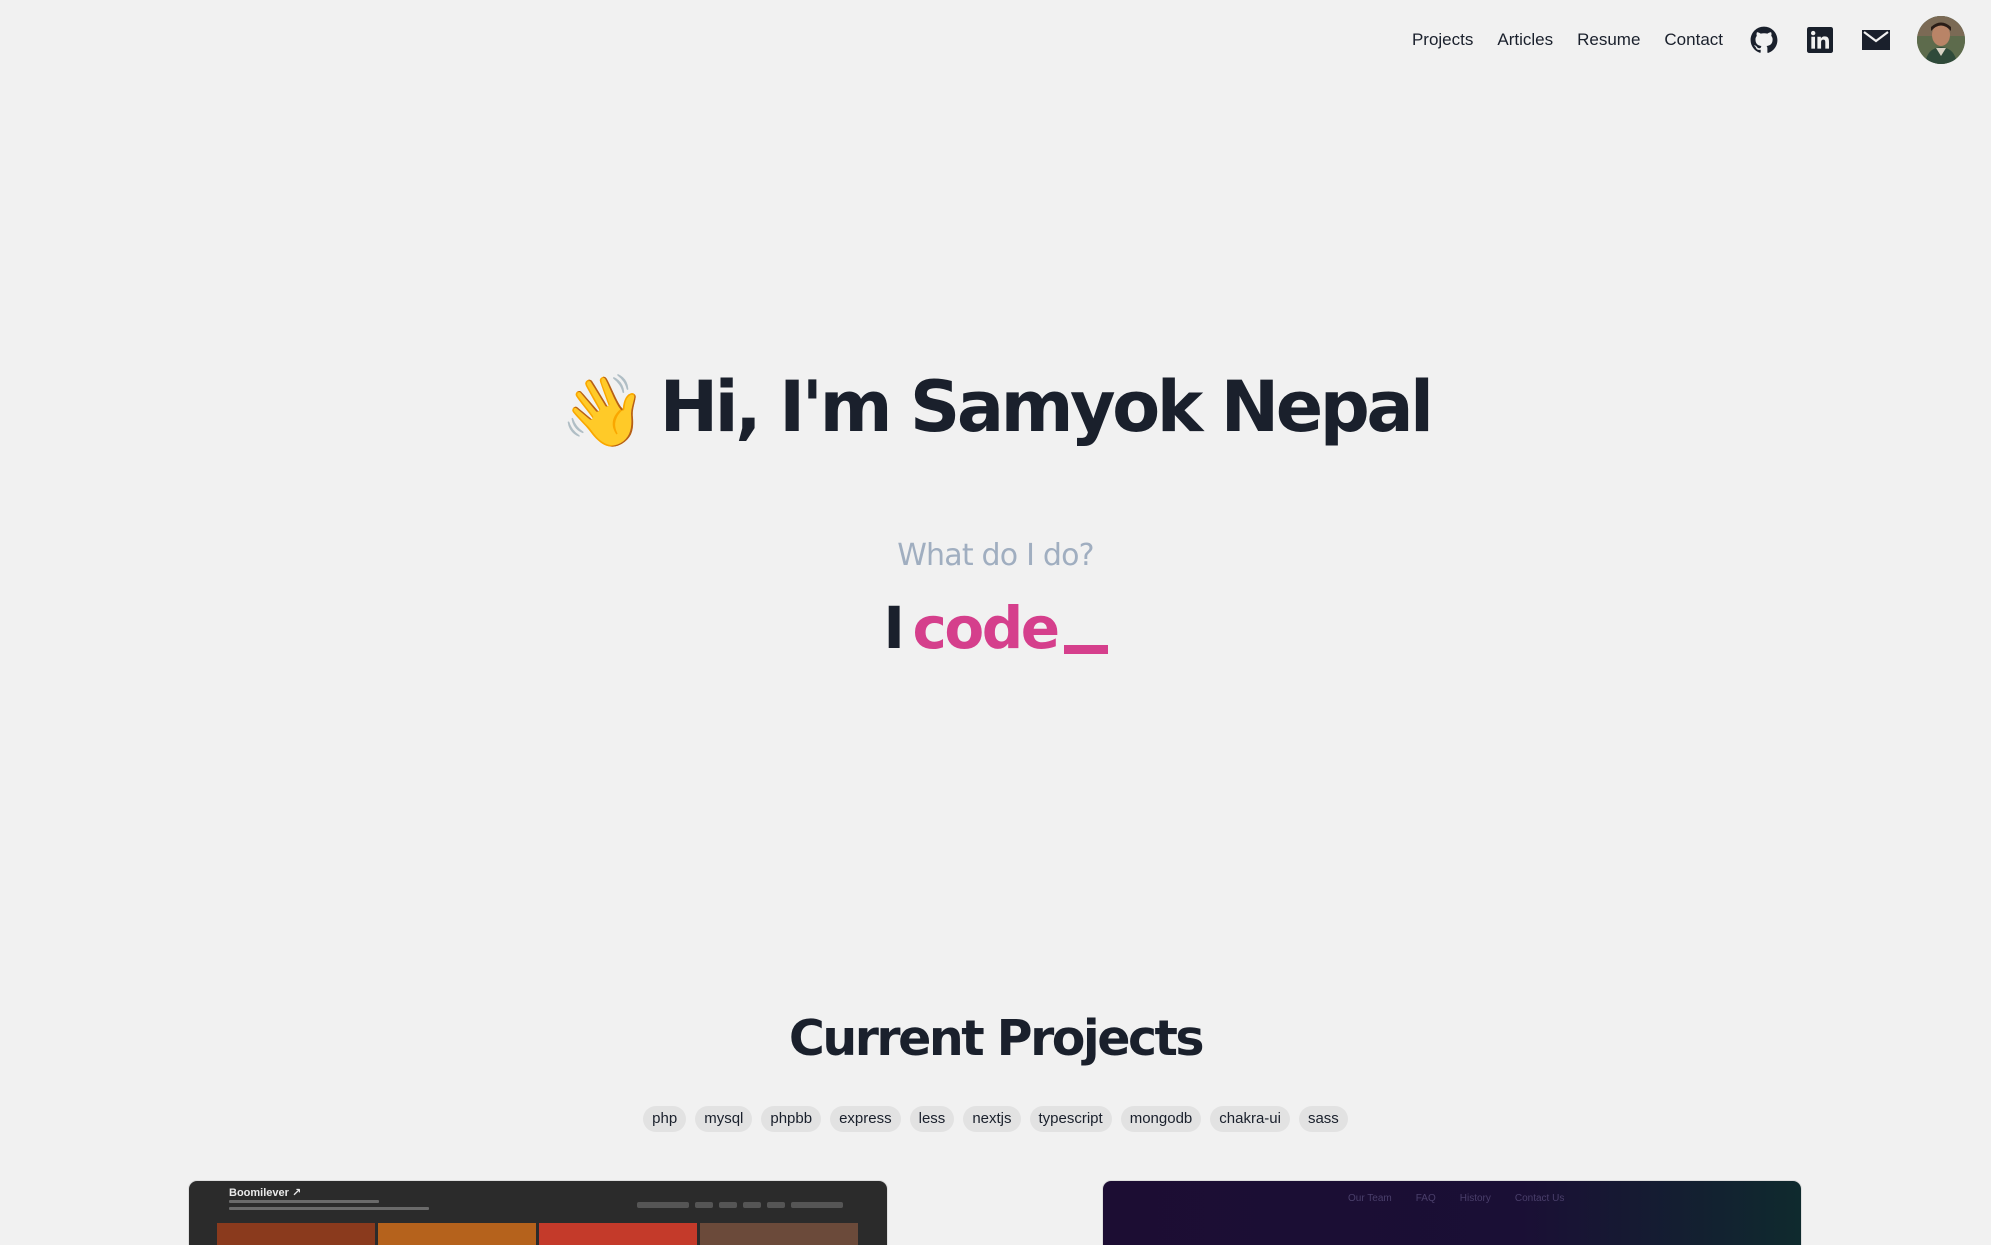 This screenshot has width=1991, height=1245. Describe the element at coordinates (1070, 1119) in the screenshot. I see `tag-typescript: typescript` at that location.